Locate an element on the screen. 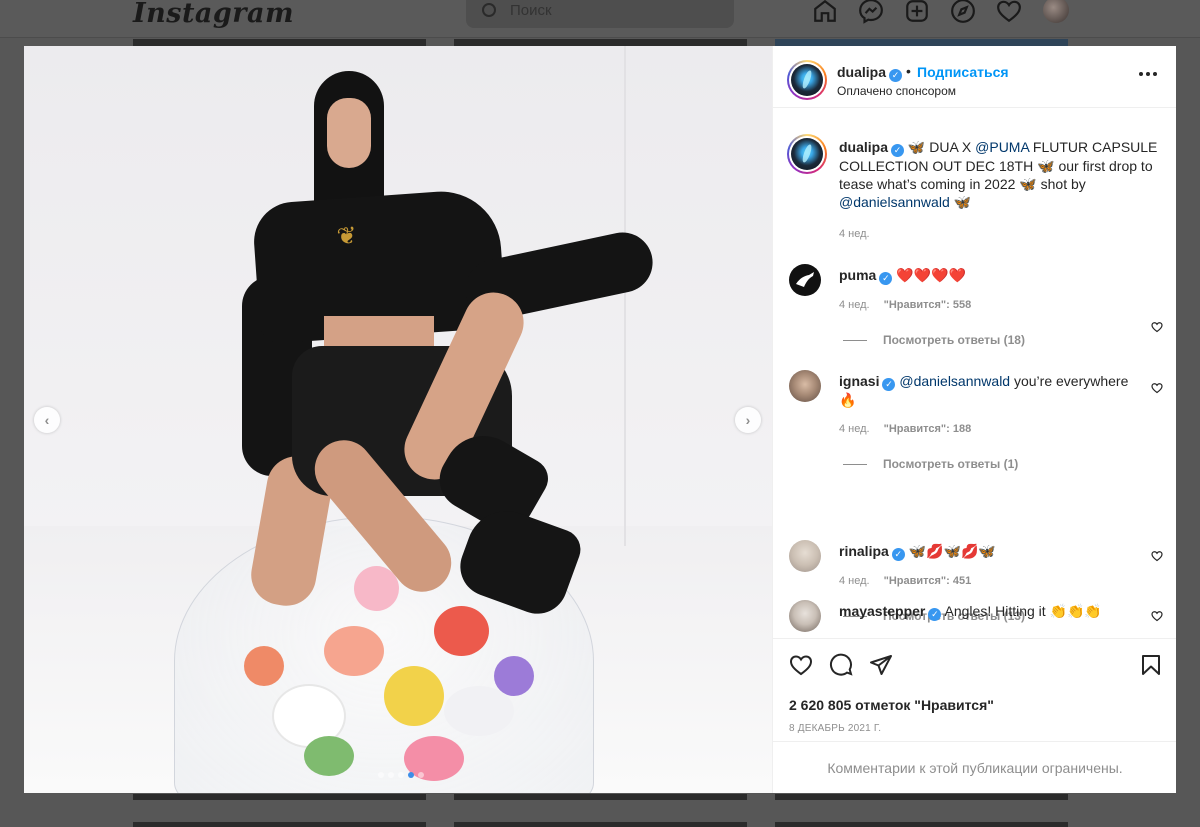 Image resolution: width=1200 pixels, height=827 pixels. chevron-right-icon: › is located at coordinates (748, 420).